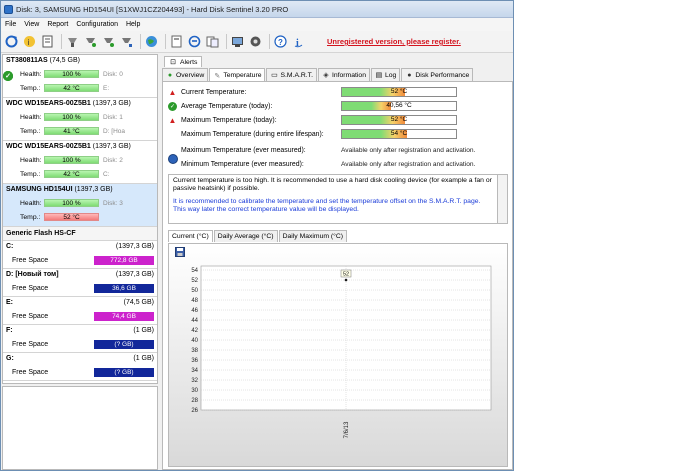  What do you see at coordinates (338, 106) in the screenshot?
I see `average-temp-row: ✓ Average Temperature (today): 40,56 °C` at bounding box center [338, 106].